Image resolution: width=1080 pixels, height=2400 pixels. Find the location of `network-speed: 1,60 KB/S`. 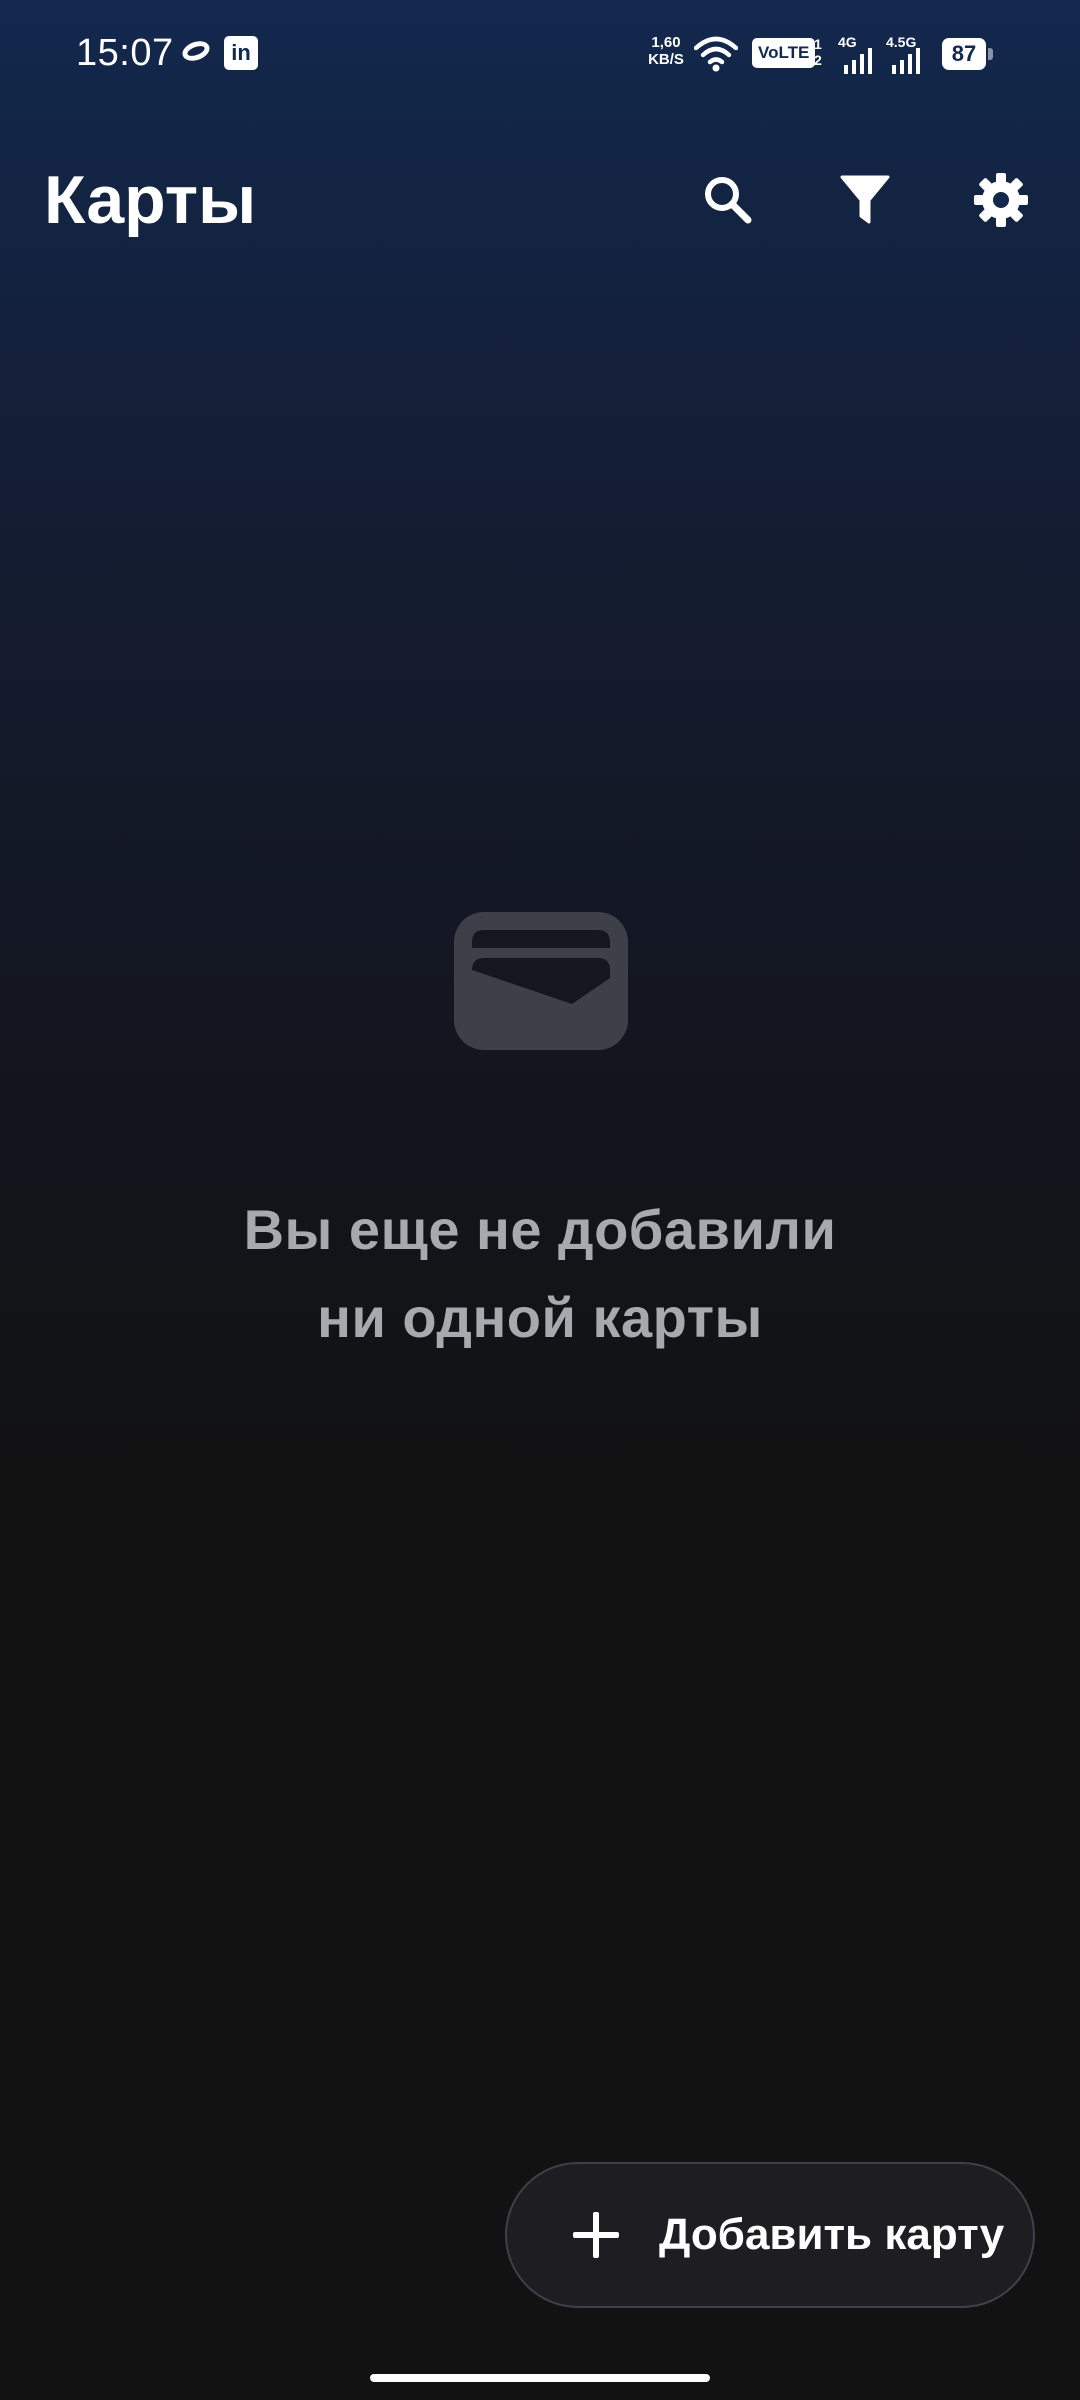

network-speed: 1,60 KB/S is located at coordinates (666, 51).